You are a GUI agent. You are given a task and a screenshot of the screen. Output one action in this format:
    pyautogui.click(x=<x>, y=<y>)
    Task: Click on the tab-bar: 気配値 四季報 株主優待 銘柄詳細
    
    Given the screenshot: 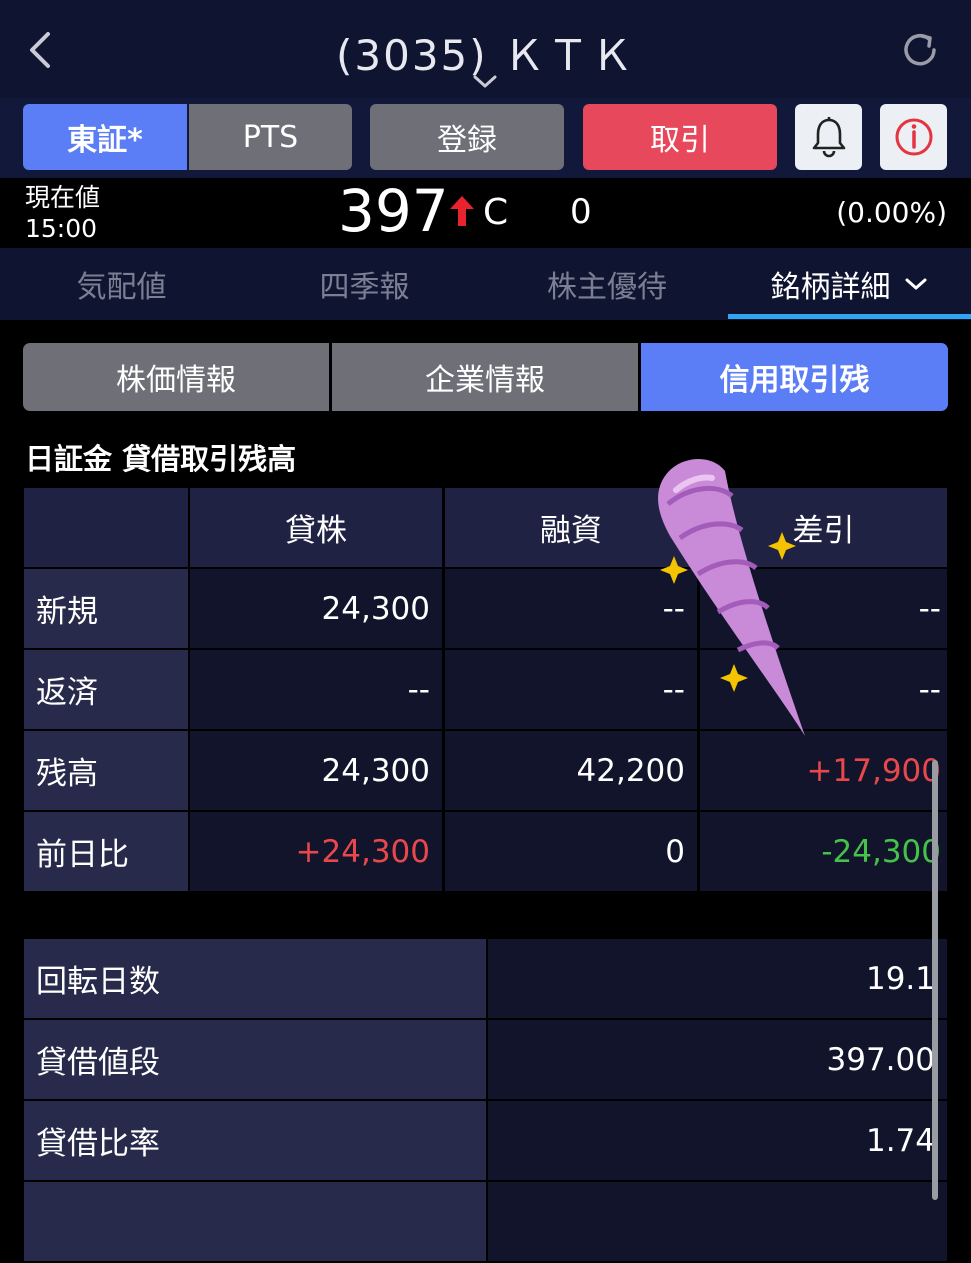 What is the action you would take?
    pyautogui.click(x=485, y=284)
    